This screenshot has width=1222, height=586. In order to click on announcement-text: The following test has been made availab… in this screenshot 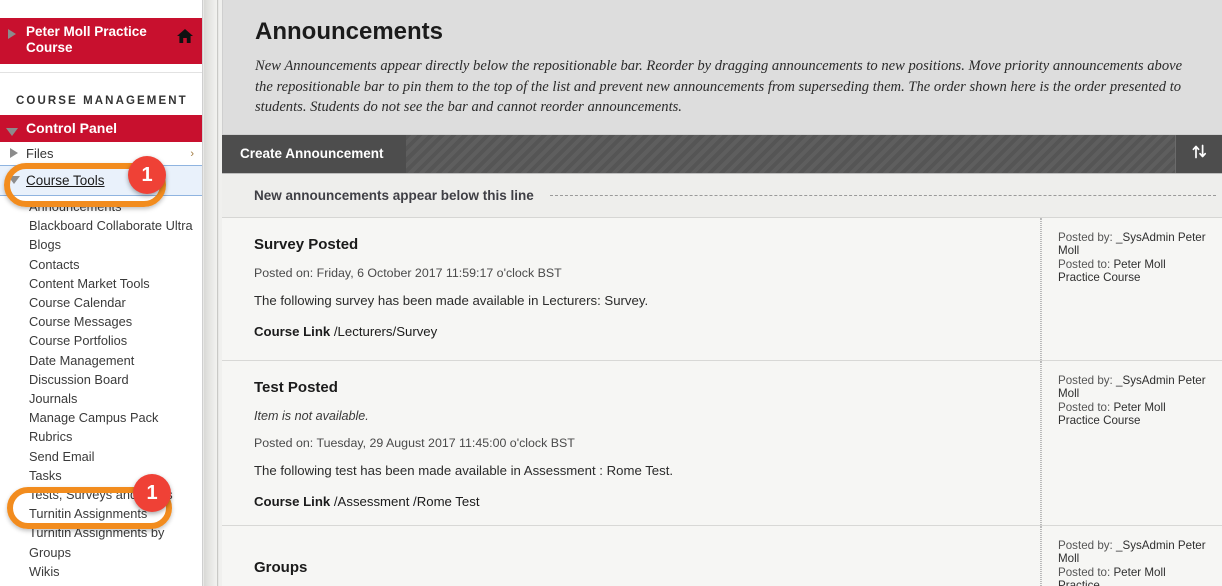, I will do `click(464, 470)`.